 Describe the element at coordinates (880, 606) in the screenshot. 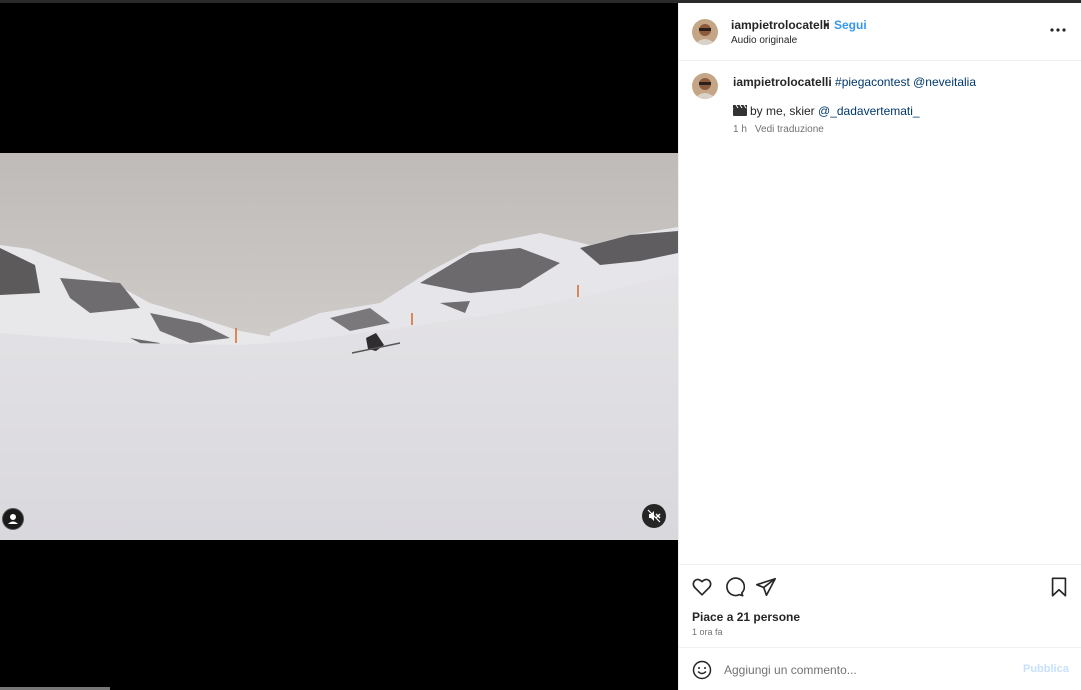

I see `post-actions: Piace a 21 persone 1 ora fa` at that location.